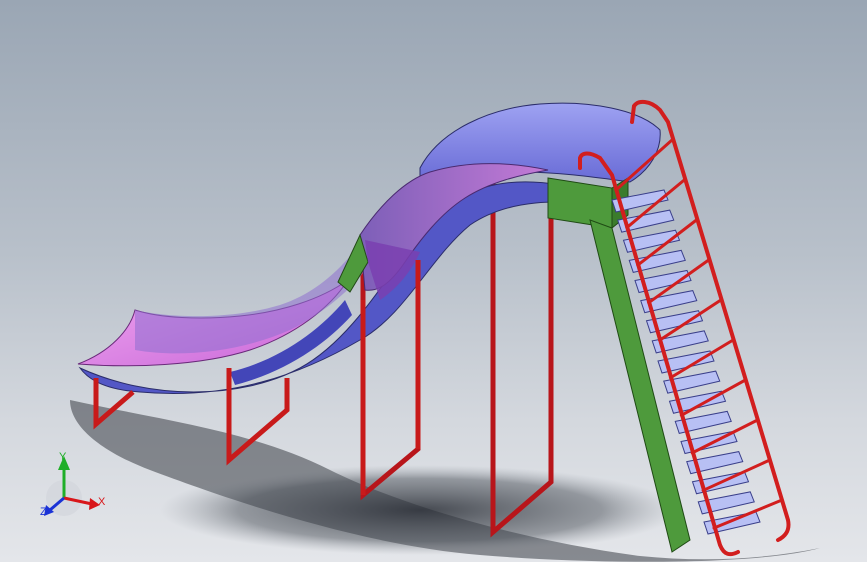 The height and width of the screenshot is (562, 867). Describe the element at coordinates (63, 457) in the screenshot. I see `y-axis-label: Y` at that location.